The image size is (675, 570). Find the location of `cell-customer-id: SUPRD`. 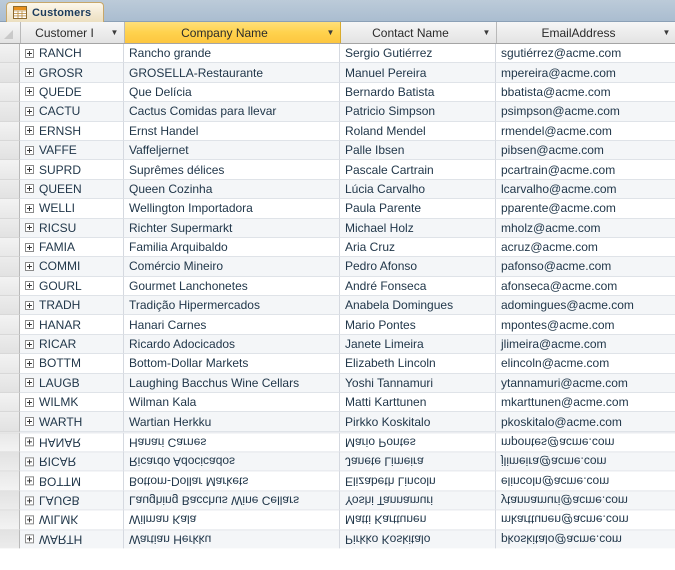

cell-customer-id: SUPRD is located at coordinates (72, 170).